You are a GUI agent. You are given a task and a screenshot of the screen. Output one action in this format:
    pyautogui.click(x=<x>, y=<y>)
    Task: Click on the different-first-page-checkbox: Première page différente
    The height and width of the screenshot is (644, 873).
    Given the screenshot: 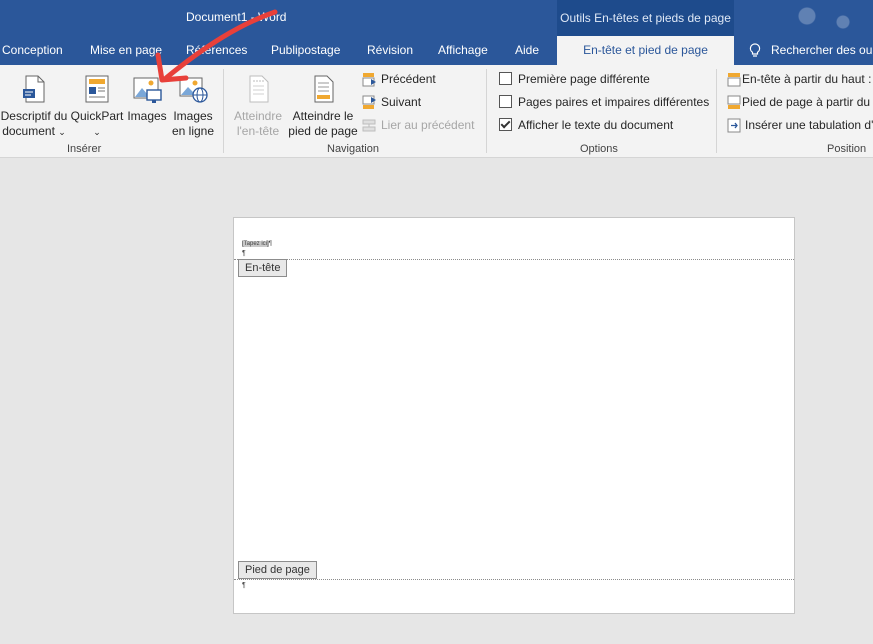 What is the action you would take?
    pyautogui.click(x=574, y=79)
    